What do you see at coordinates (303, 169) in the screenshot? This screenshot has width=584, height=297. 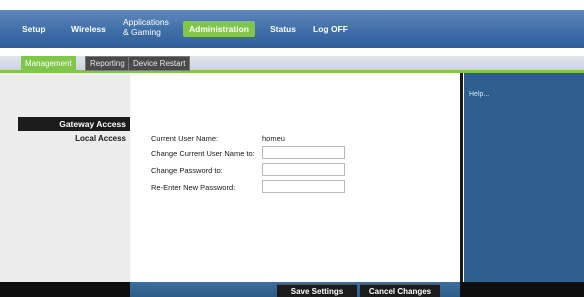 I see `change-password-input` at bounding box center [303, 169].